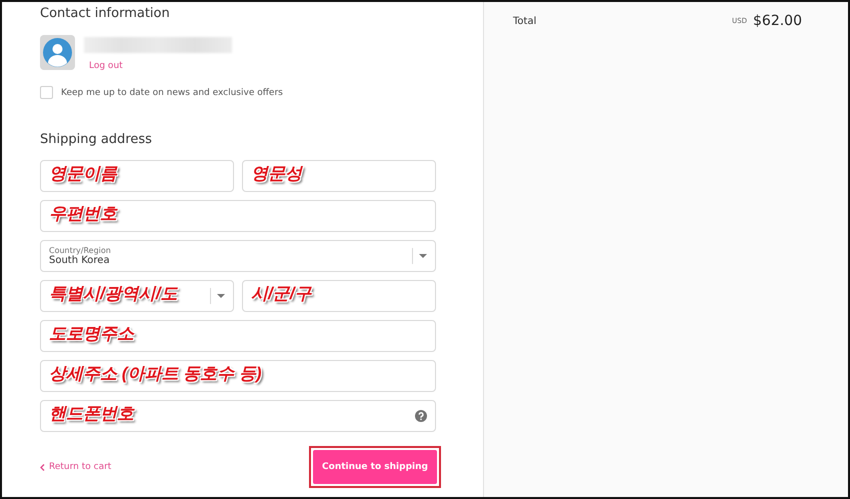  I want to click on help-icon, so click(421, 416).